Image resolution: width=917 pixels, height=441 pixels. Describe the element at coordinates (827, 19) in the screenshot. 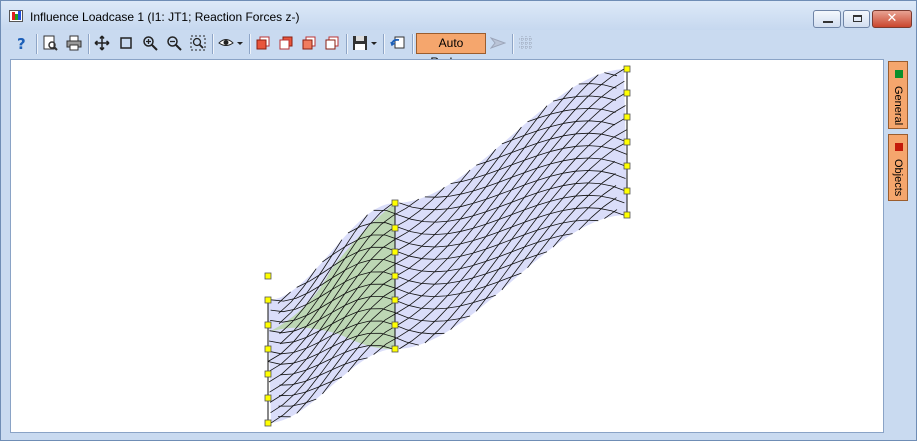

I see `minimize-button` at that location.